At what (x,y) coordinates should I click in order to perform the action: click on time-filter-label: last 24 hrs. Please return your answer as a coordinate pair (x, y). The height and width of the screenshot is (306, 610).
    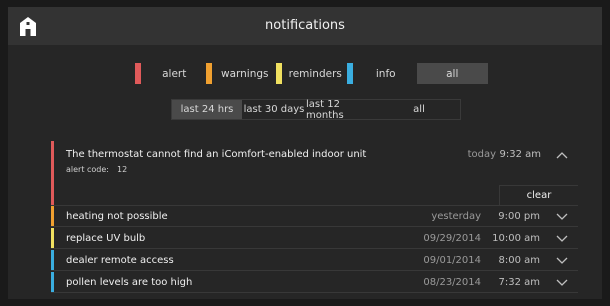
    Looking at the image, I should click on (207, 109).